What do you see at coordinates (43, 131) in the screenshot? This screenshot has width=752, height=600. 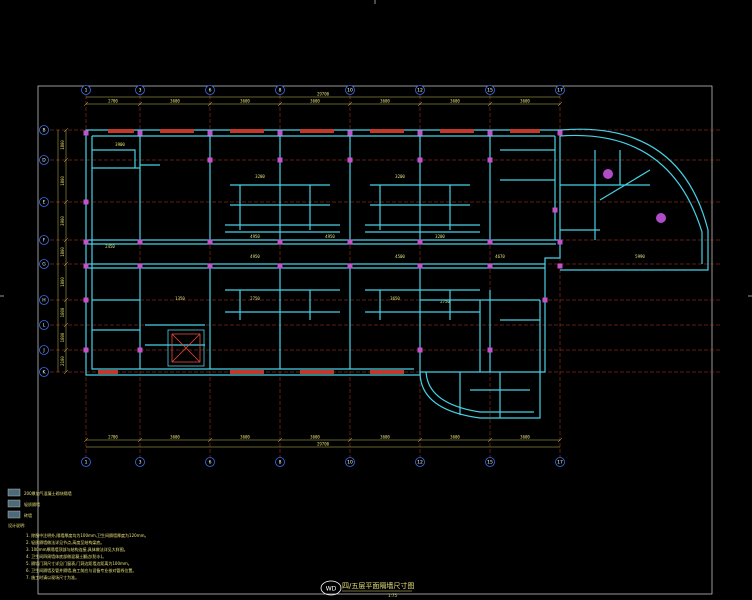 I see `axis-bubble-label: B` at bounding box center [43, 131].